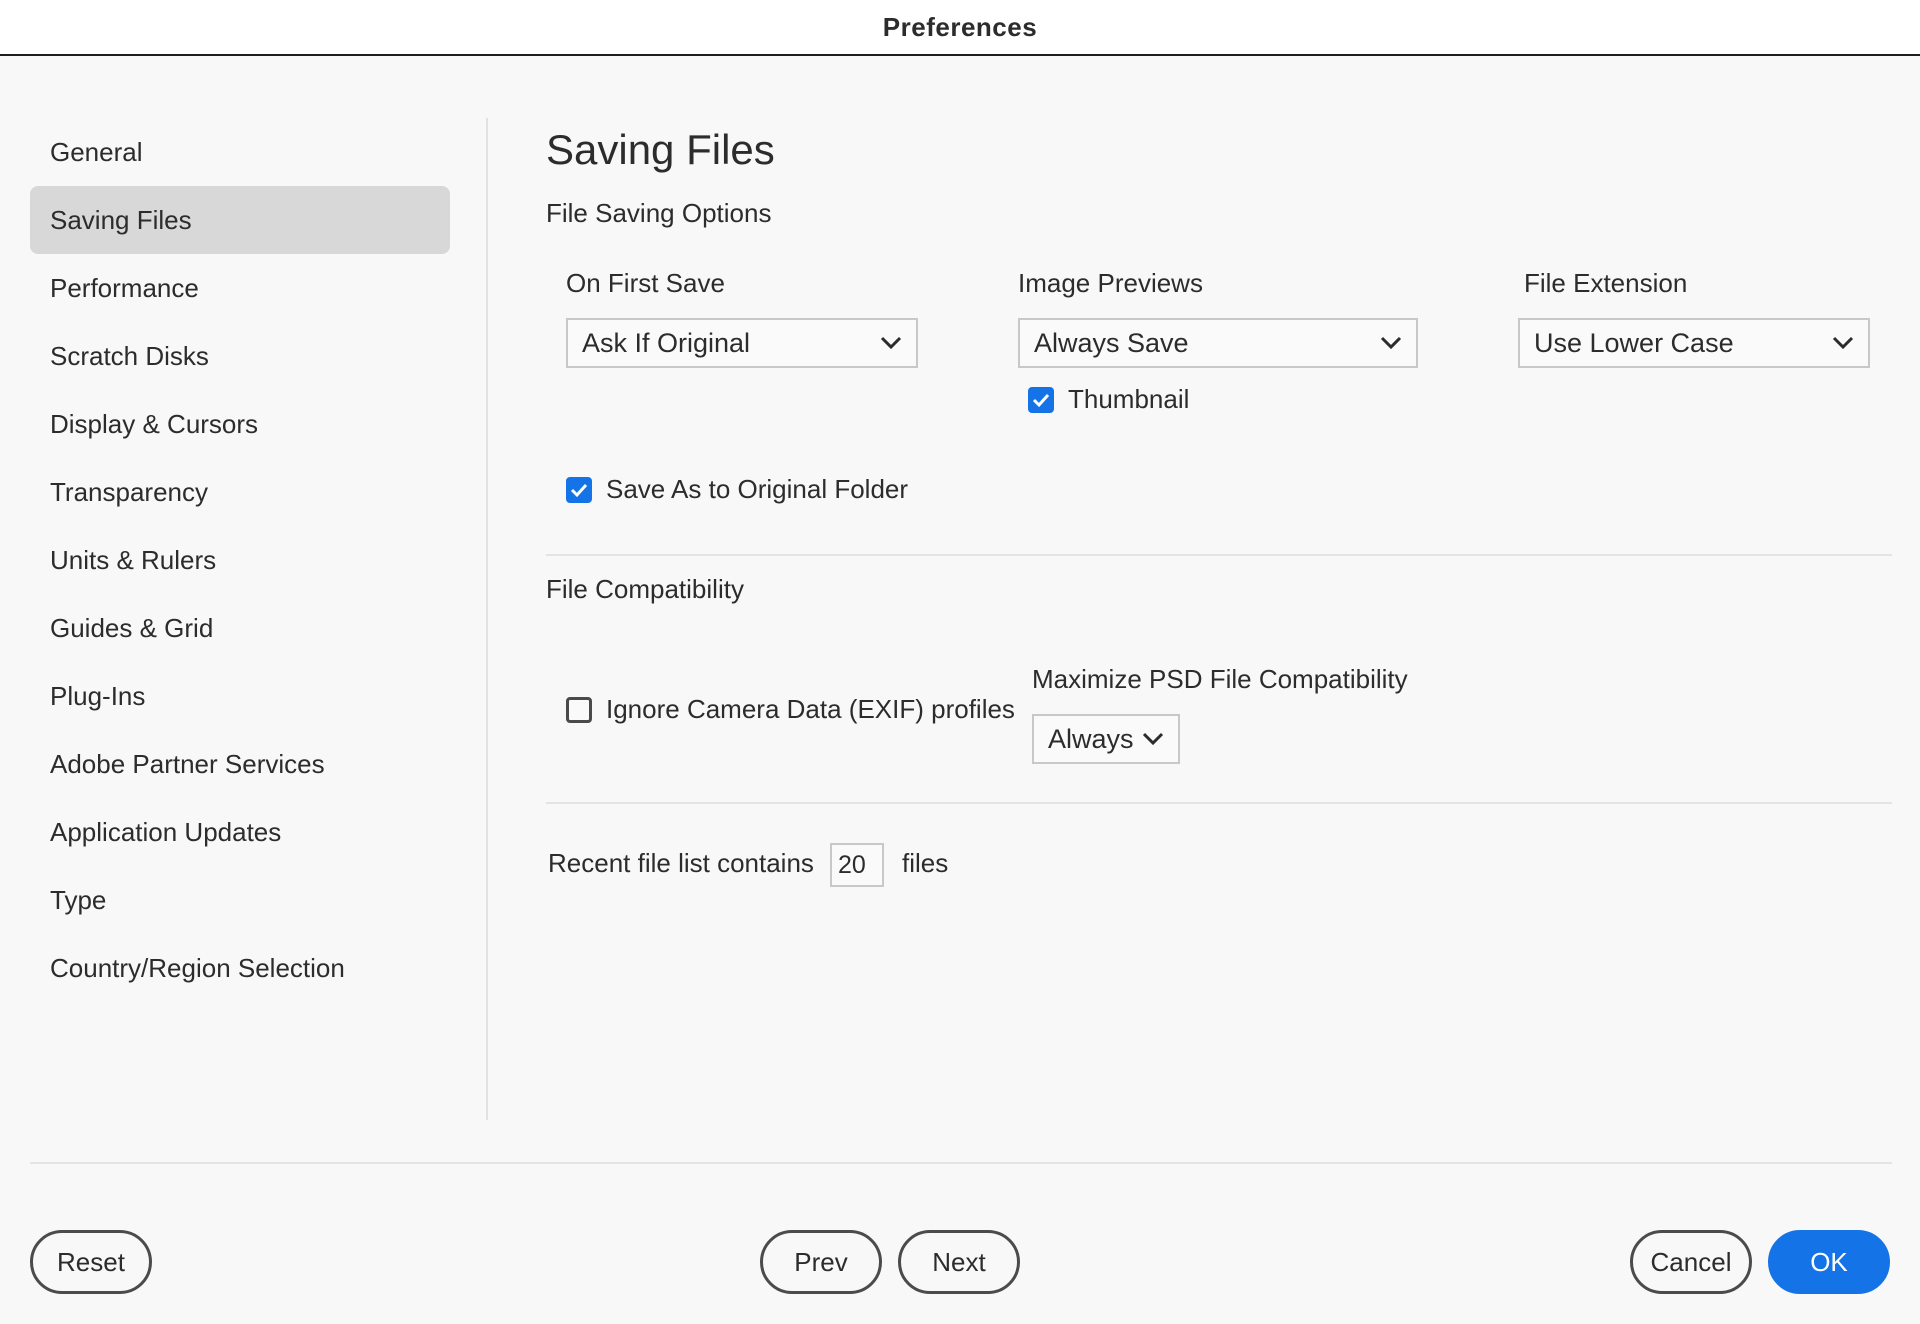 The height and width of the screenshot is (1324, 1920). I want to click on next-button: Next, so click(959, 1262).